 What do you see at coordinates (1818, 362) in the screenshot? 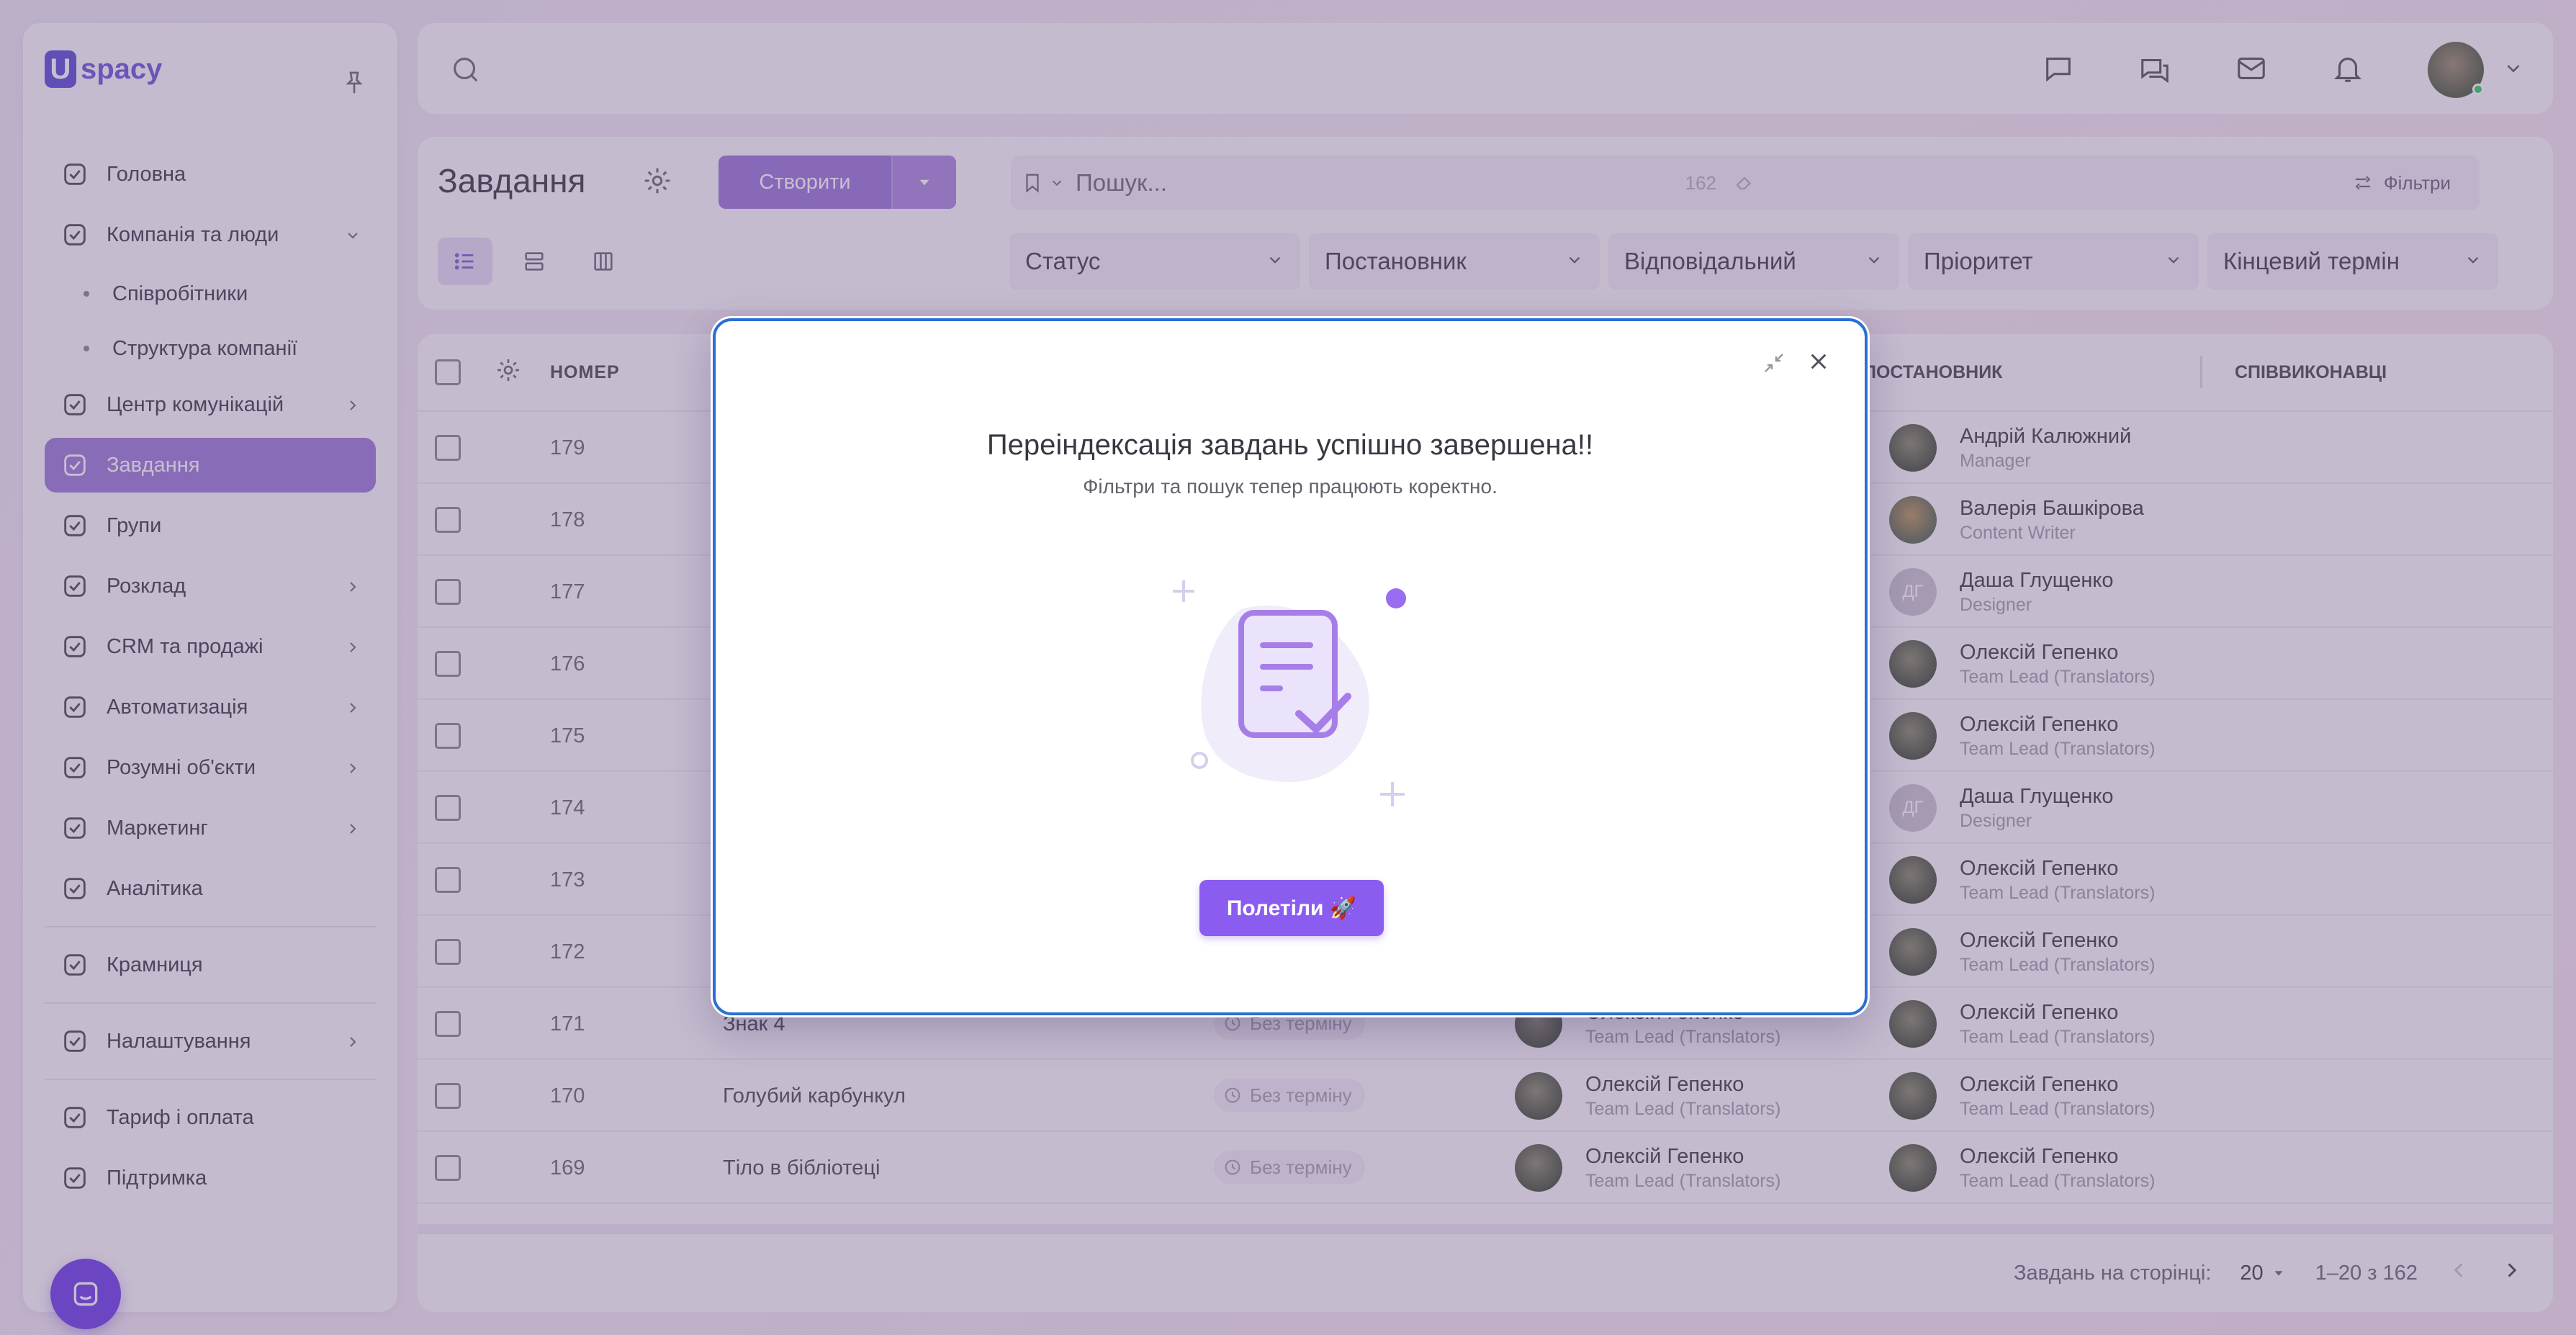
I see `close-icon` at bounding box center [1818, 362].